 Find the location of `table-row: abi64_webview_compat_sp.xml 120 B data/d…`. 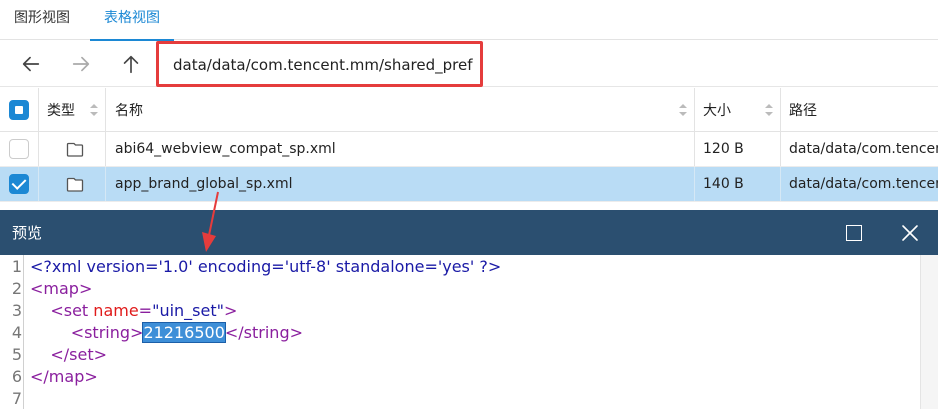

table-row: abi64_webview_compat_sp.xml 120 B data/d… is located at coordinates (469, 149).